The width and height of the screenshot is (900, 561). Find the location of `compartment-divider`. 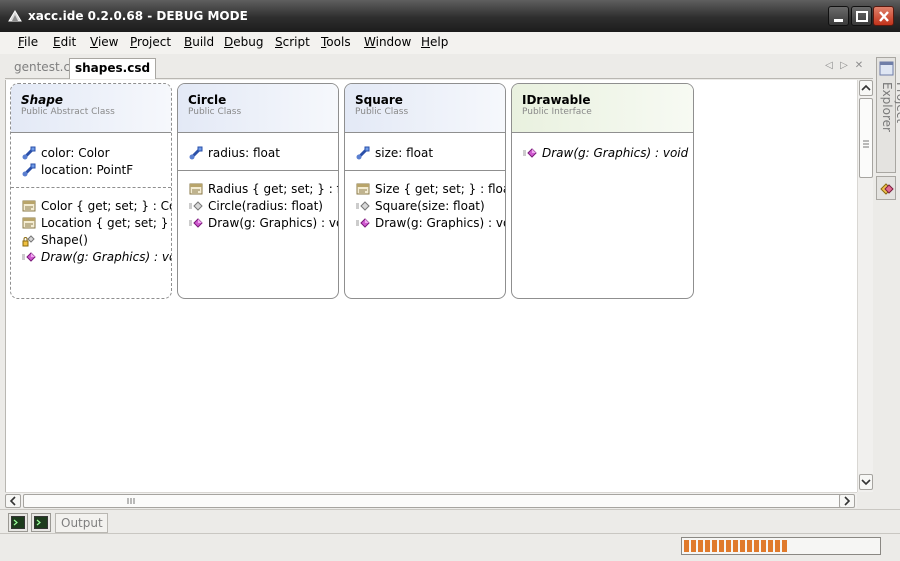

compartment-divider is located at coordinates (425, 170).